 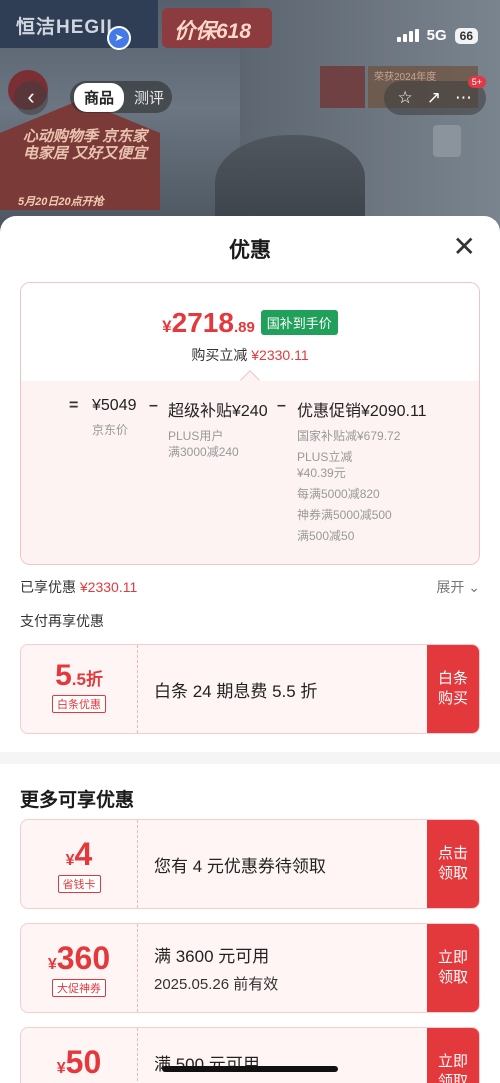 What do you see at coordinates (321, 473) in the screenshot?
I see `promo-line: ¥40.39元` at bounding box center [321, 473].